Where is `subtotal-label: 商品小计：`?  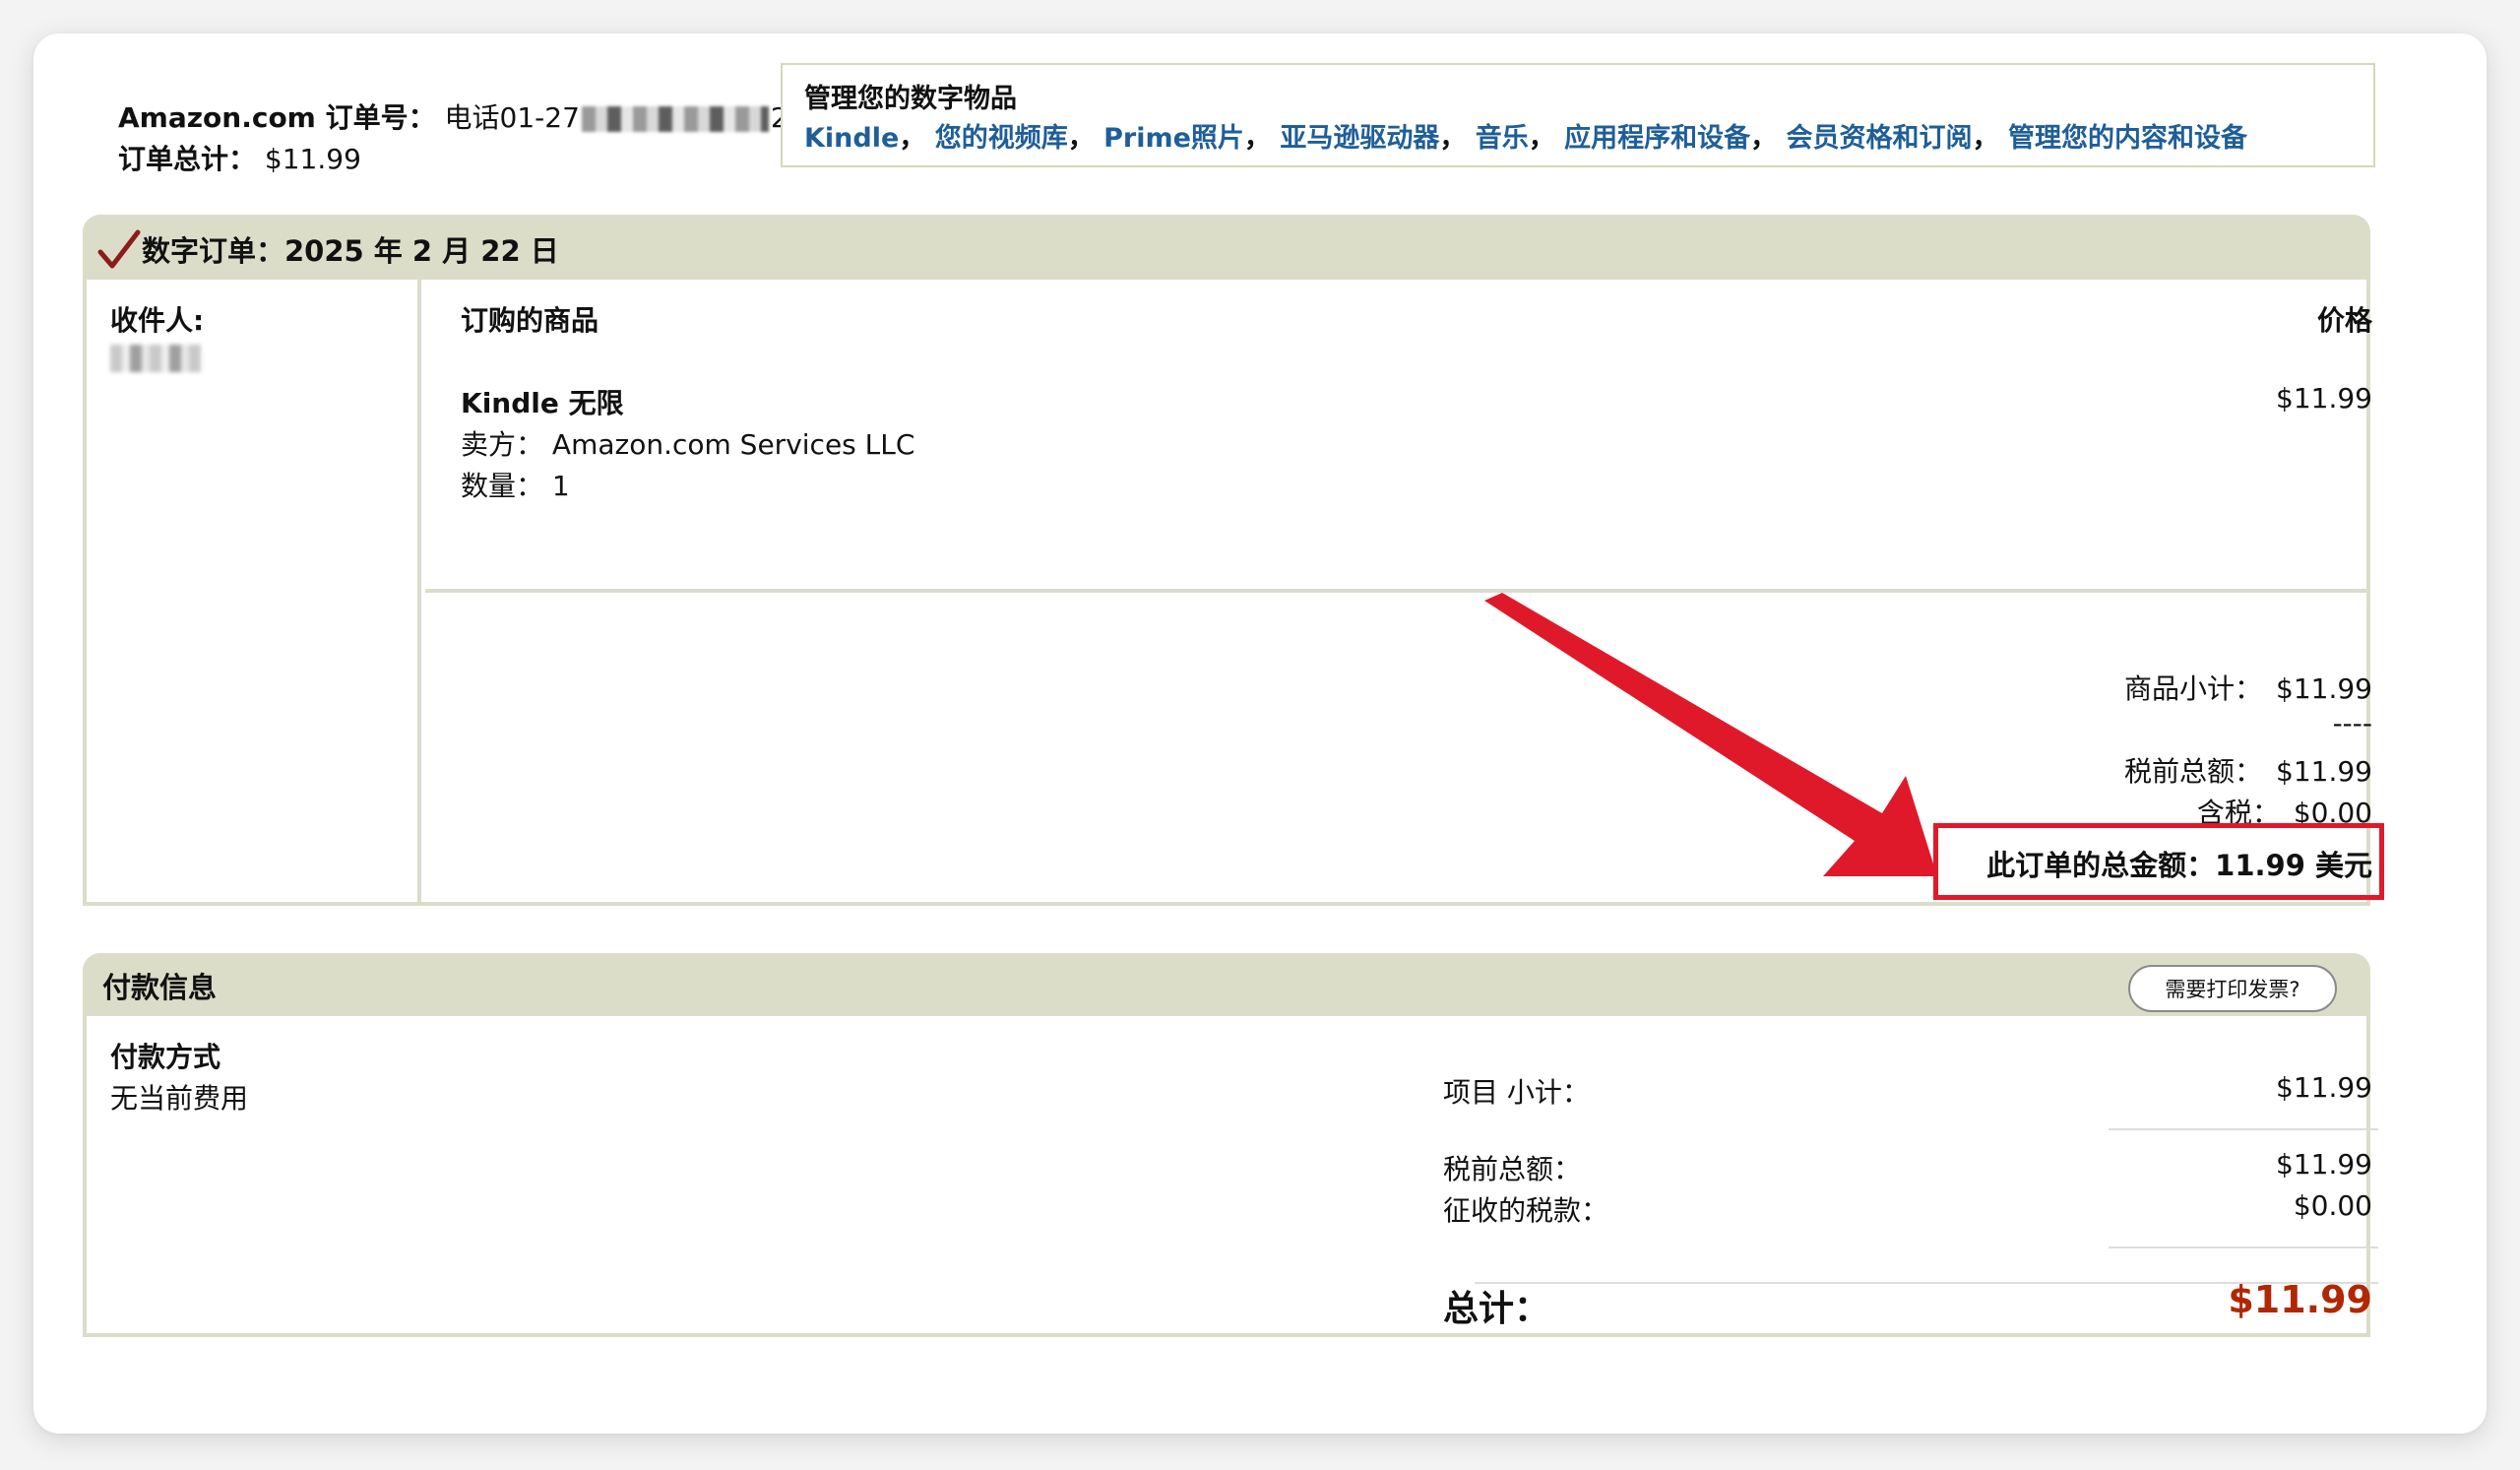
subtotal-label: 商品小计： is located at coordinates (2193, 688).